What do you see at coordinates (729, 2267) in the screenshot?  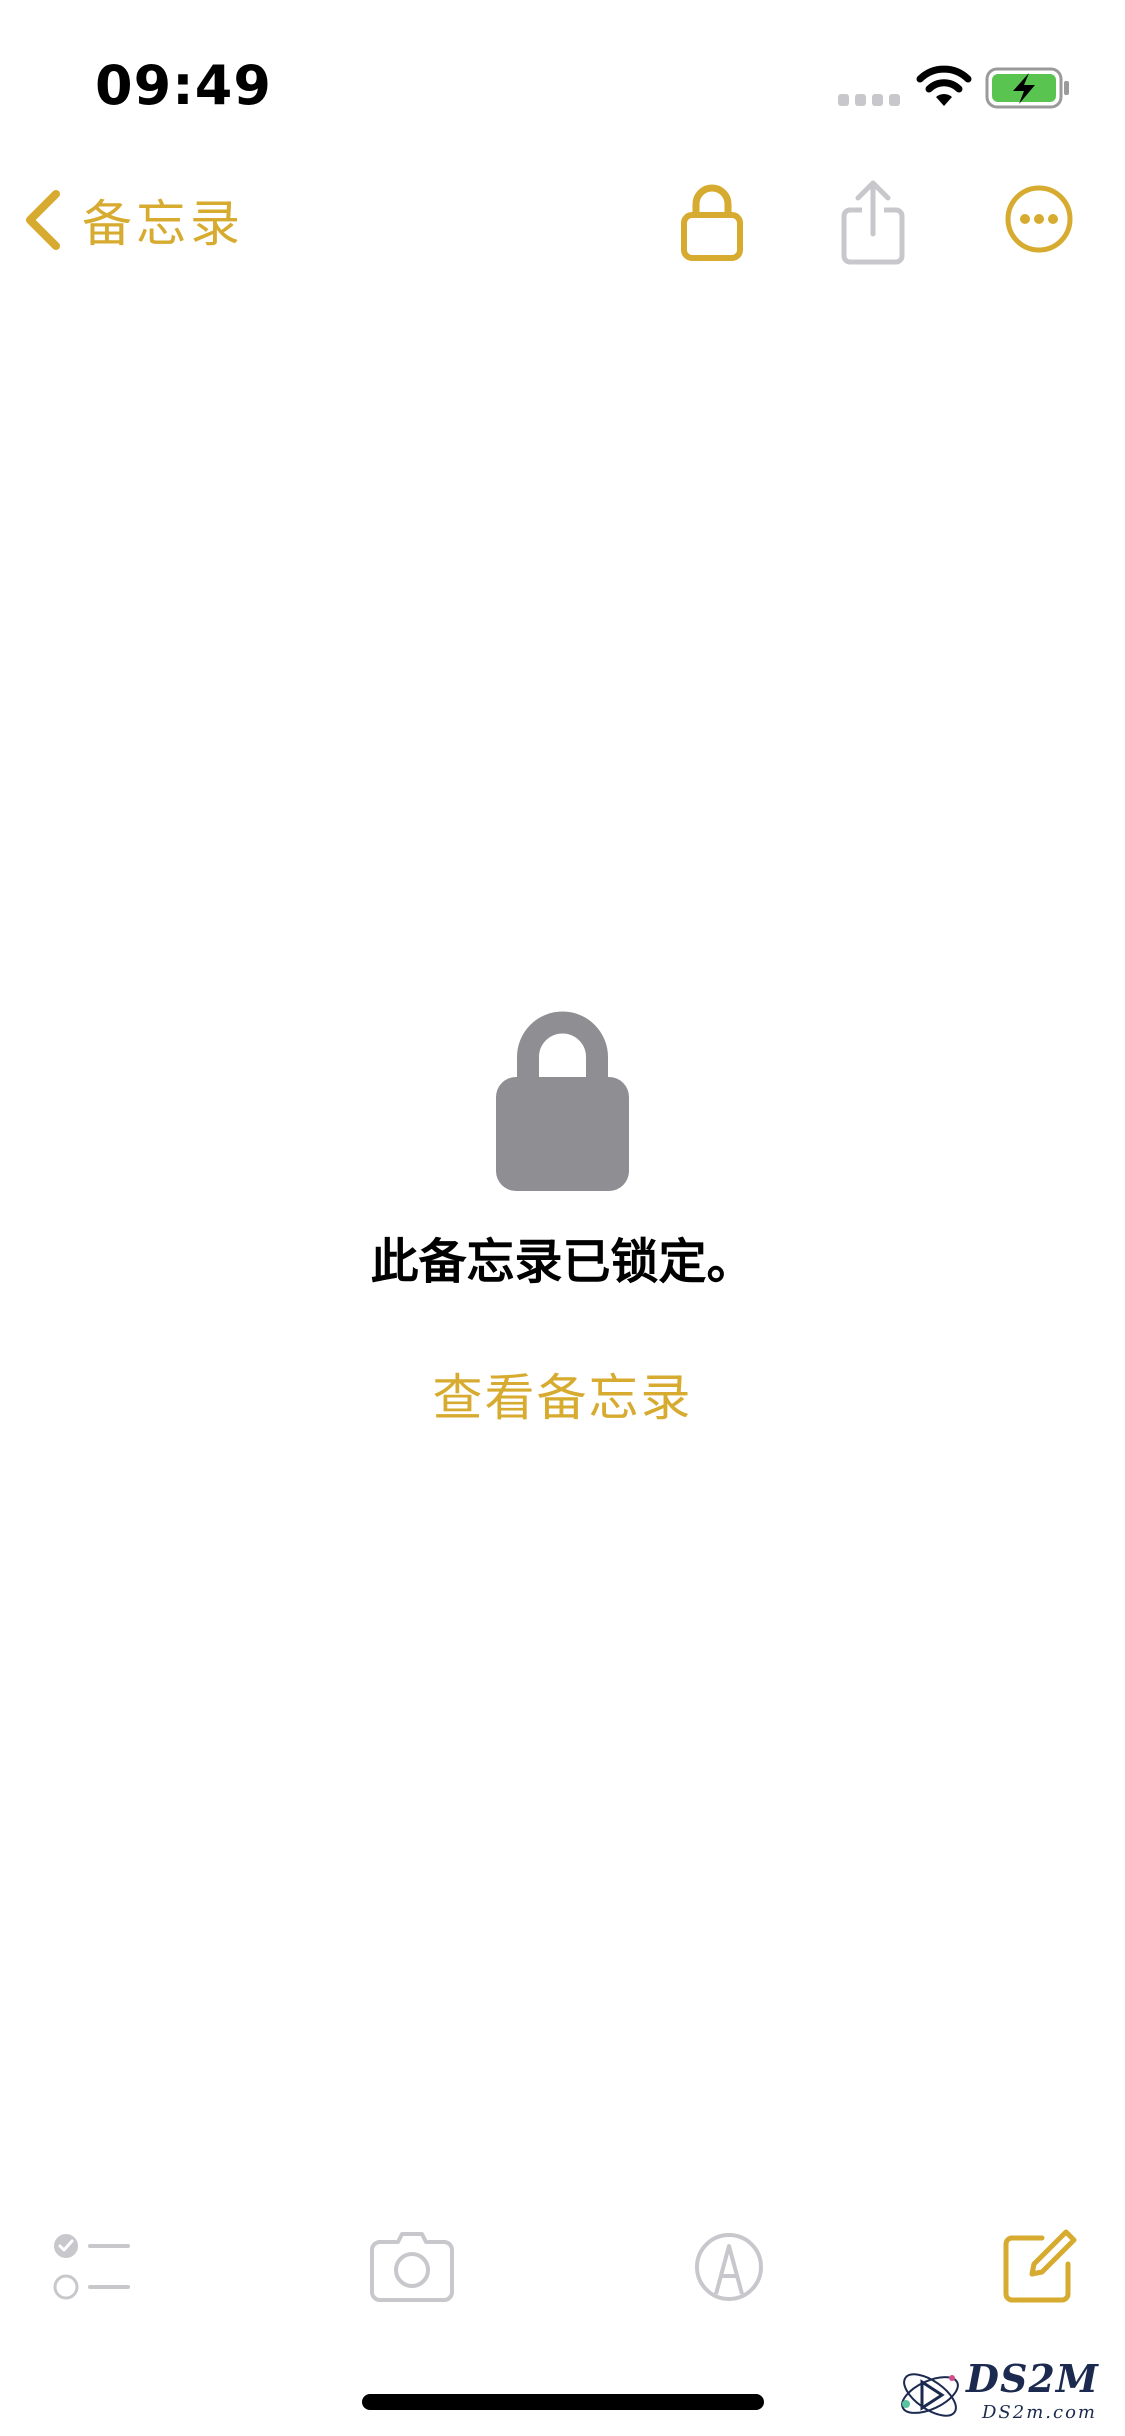 I see `markup-icon` at bounding box center [729, 2267].